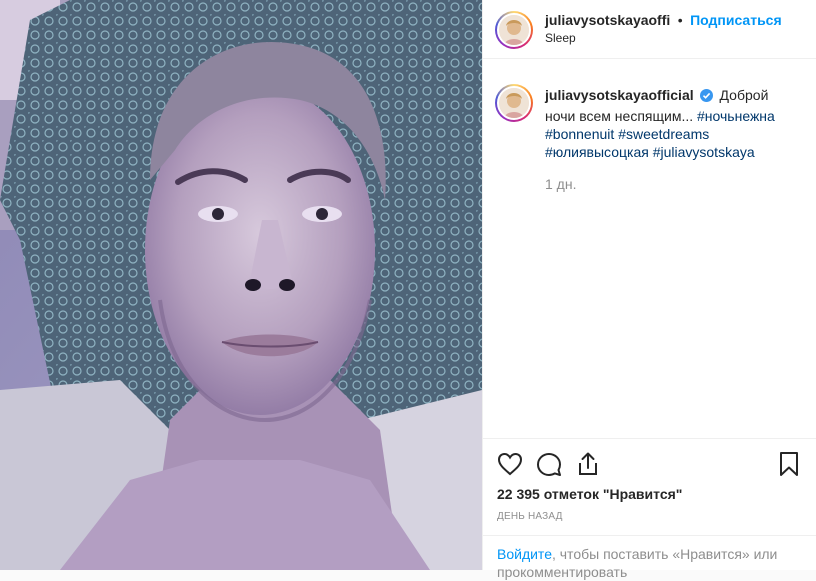  I want to click on login-link: Войдите, so click(524, 554).